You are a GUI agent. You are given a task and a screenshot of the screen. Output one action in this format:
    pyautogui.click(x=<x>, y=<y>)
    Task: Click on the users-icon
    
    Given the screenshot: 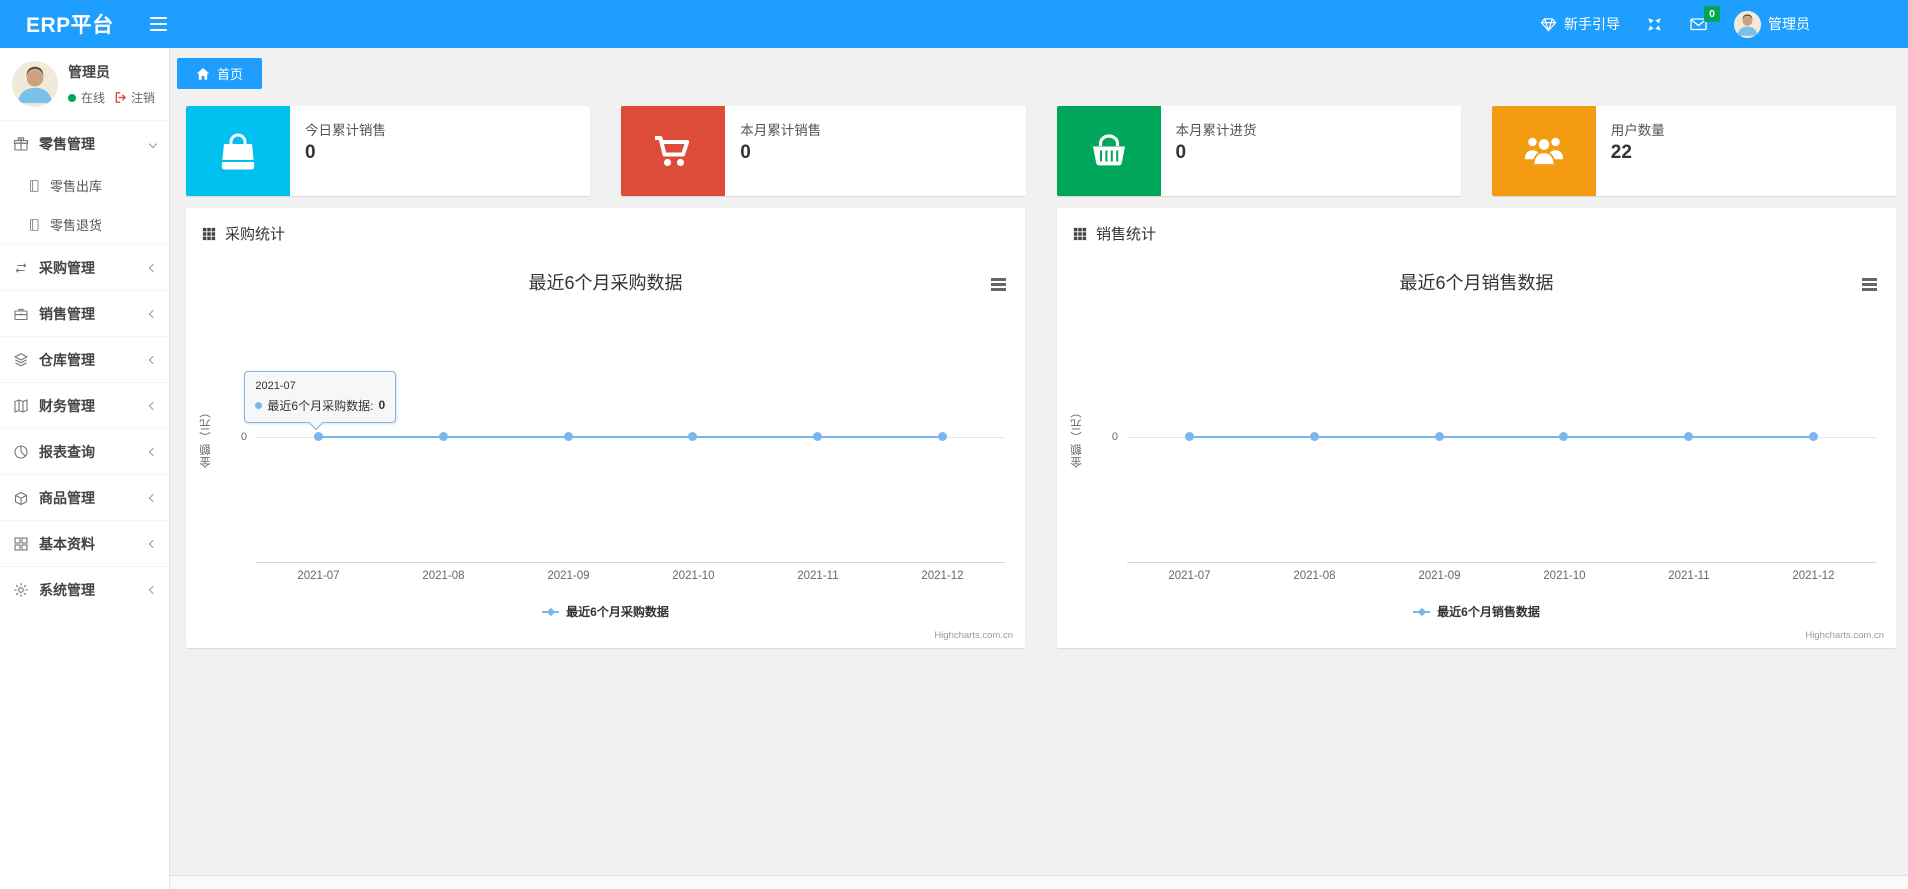 What is the action you would take?
    pyautogui.click(x=1543, y=151)
    